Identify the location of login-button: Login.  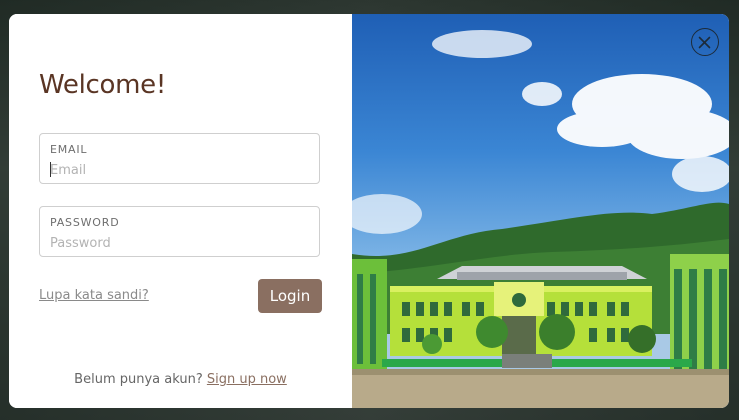
(290, 296).